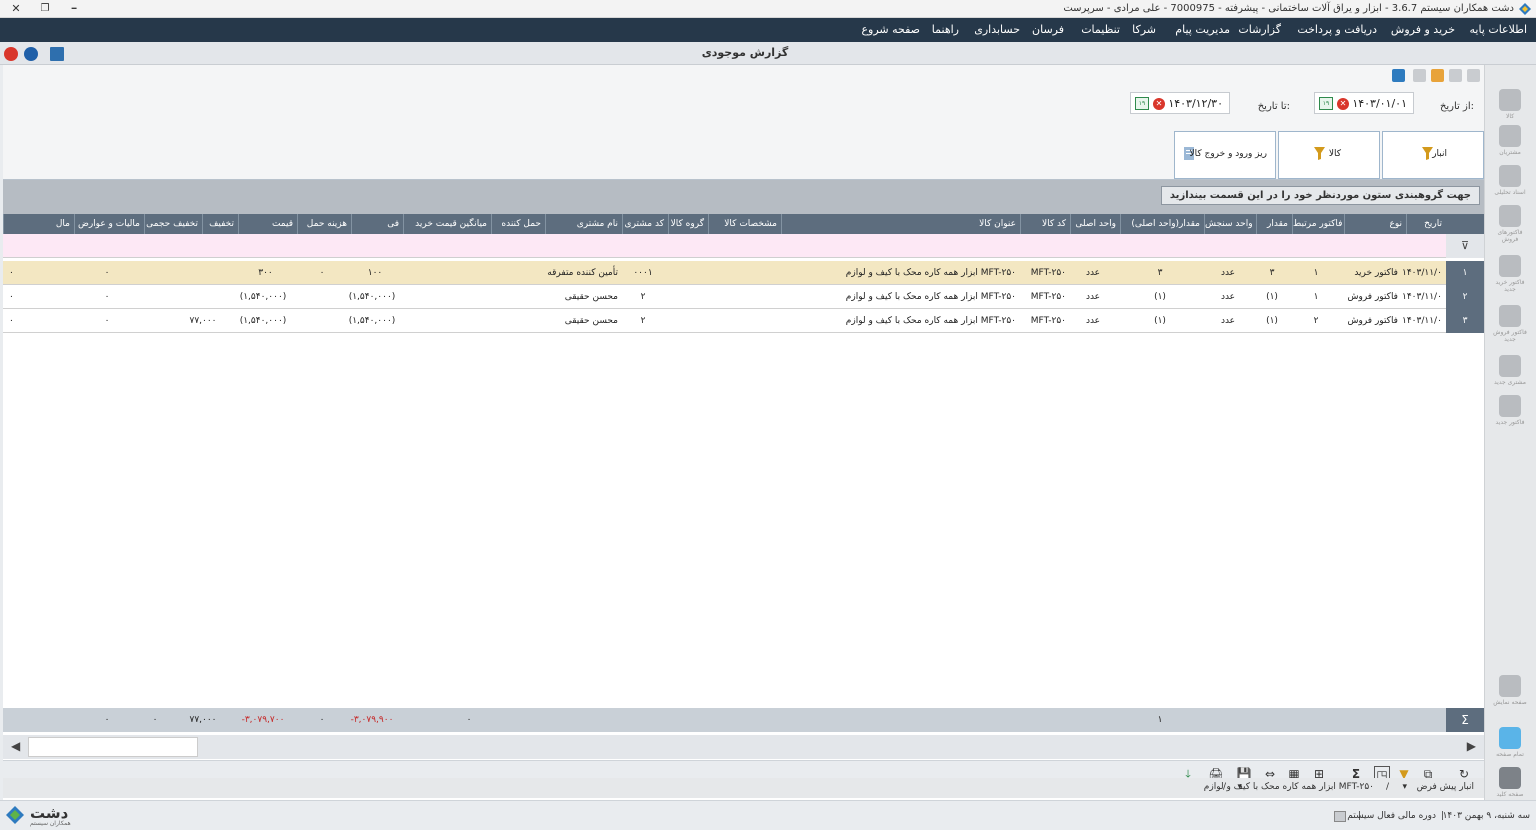 The width and height of the screenshot is (1536, 830). Describe the element at coordinates (447, 224) in the screenshot. I see `col-avg-purchase-price: میانگین قیمت خرید` at that location.